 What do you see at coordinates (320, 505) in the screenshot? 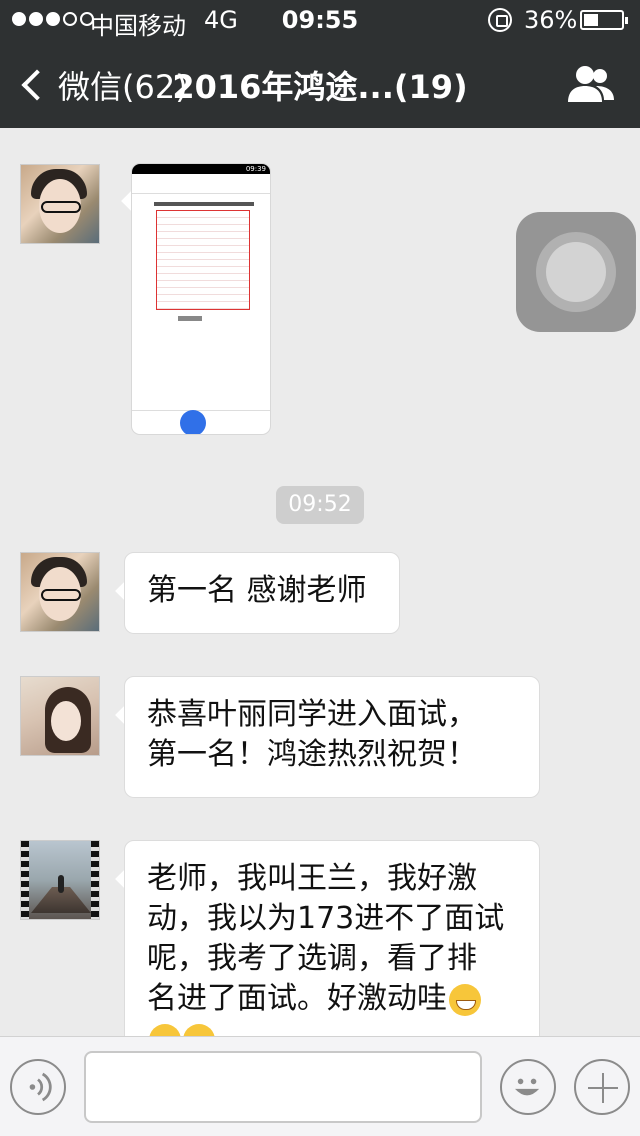
I see `time-divider: 09:52` at bounding box center [320, 505].